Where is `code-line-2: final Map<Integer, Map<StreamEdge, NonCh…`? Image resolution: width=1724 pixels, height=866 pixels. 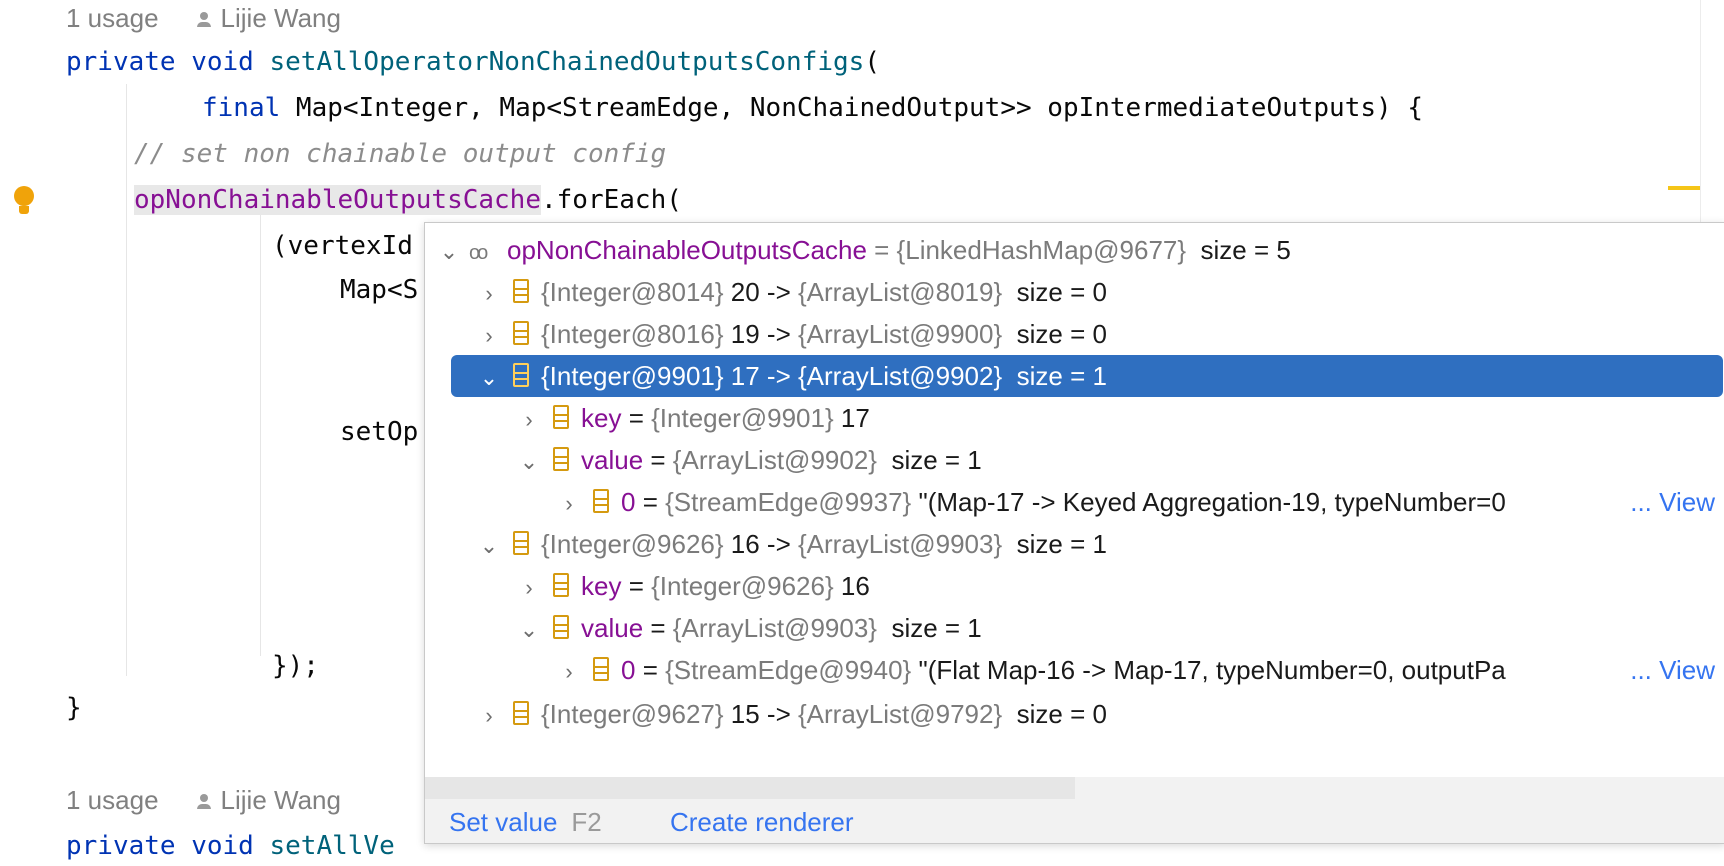
code-line-2: final Map<Integer, Map<StreamEdge, NonCh… is located at coordinates (812, 108).